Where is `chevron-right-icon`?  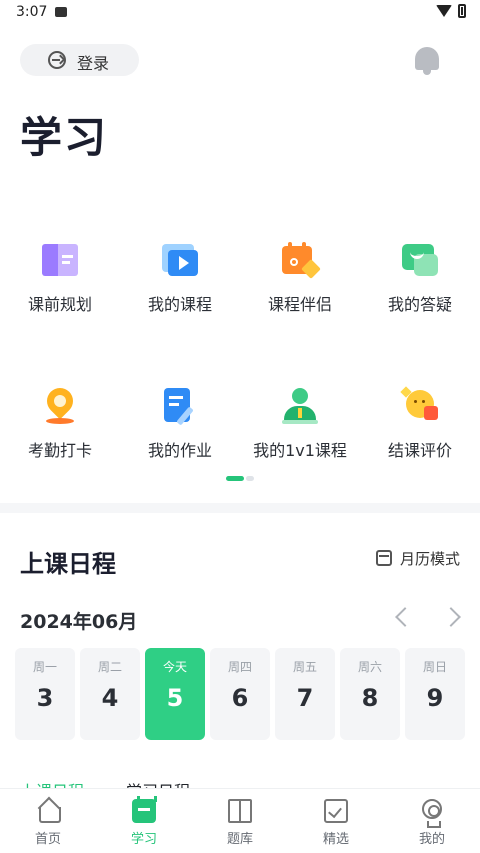
chevron-right-icon is located at coordinates (451, 617).